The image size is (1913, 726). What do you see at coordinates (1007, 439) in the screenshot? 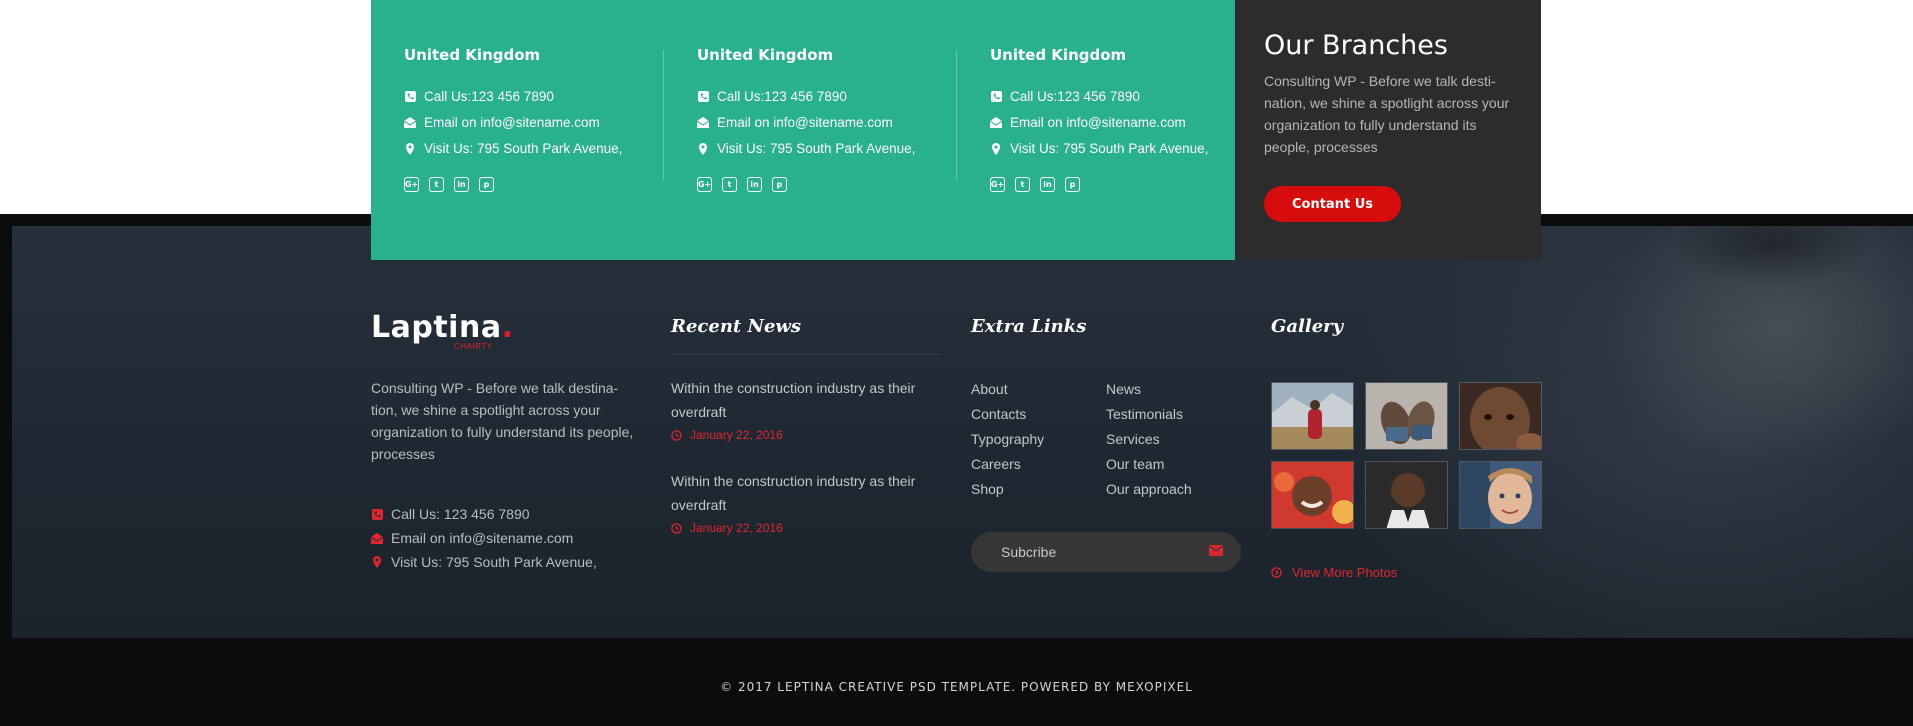
I see `footer-link-typography: Typography` at bounding box center [1007, 439].